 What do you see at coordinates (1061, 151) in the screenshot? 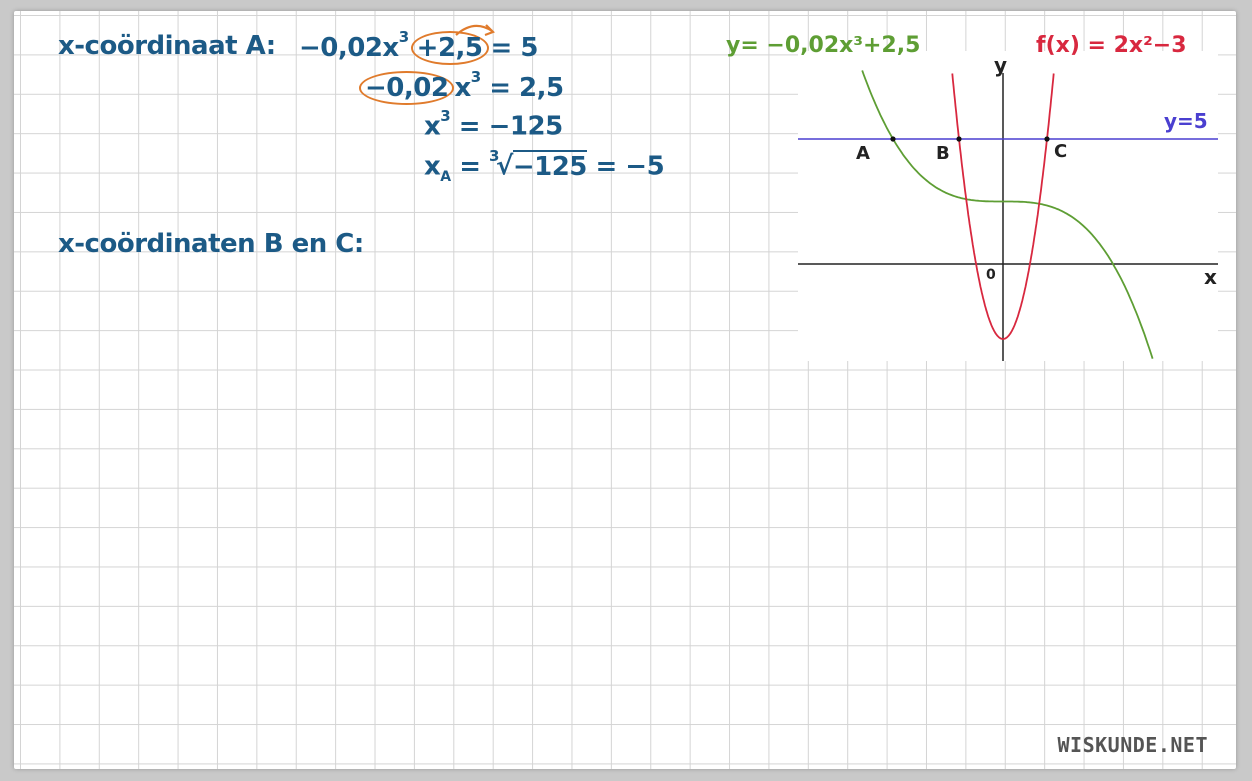
I see `point-c-label: C` at bounding box center [1061, 151].